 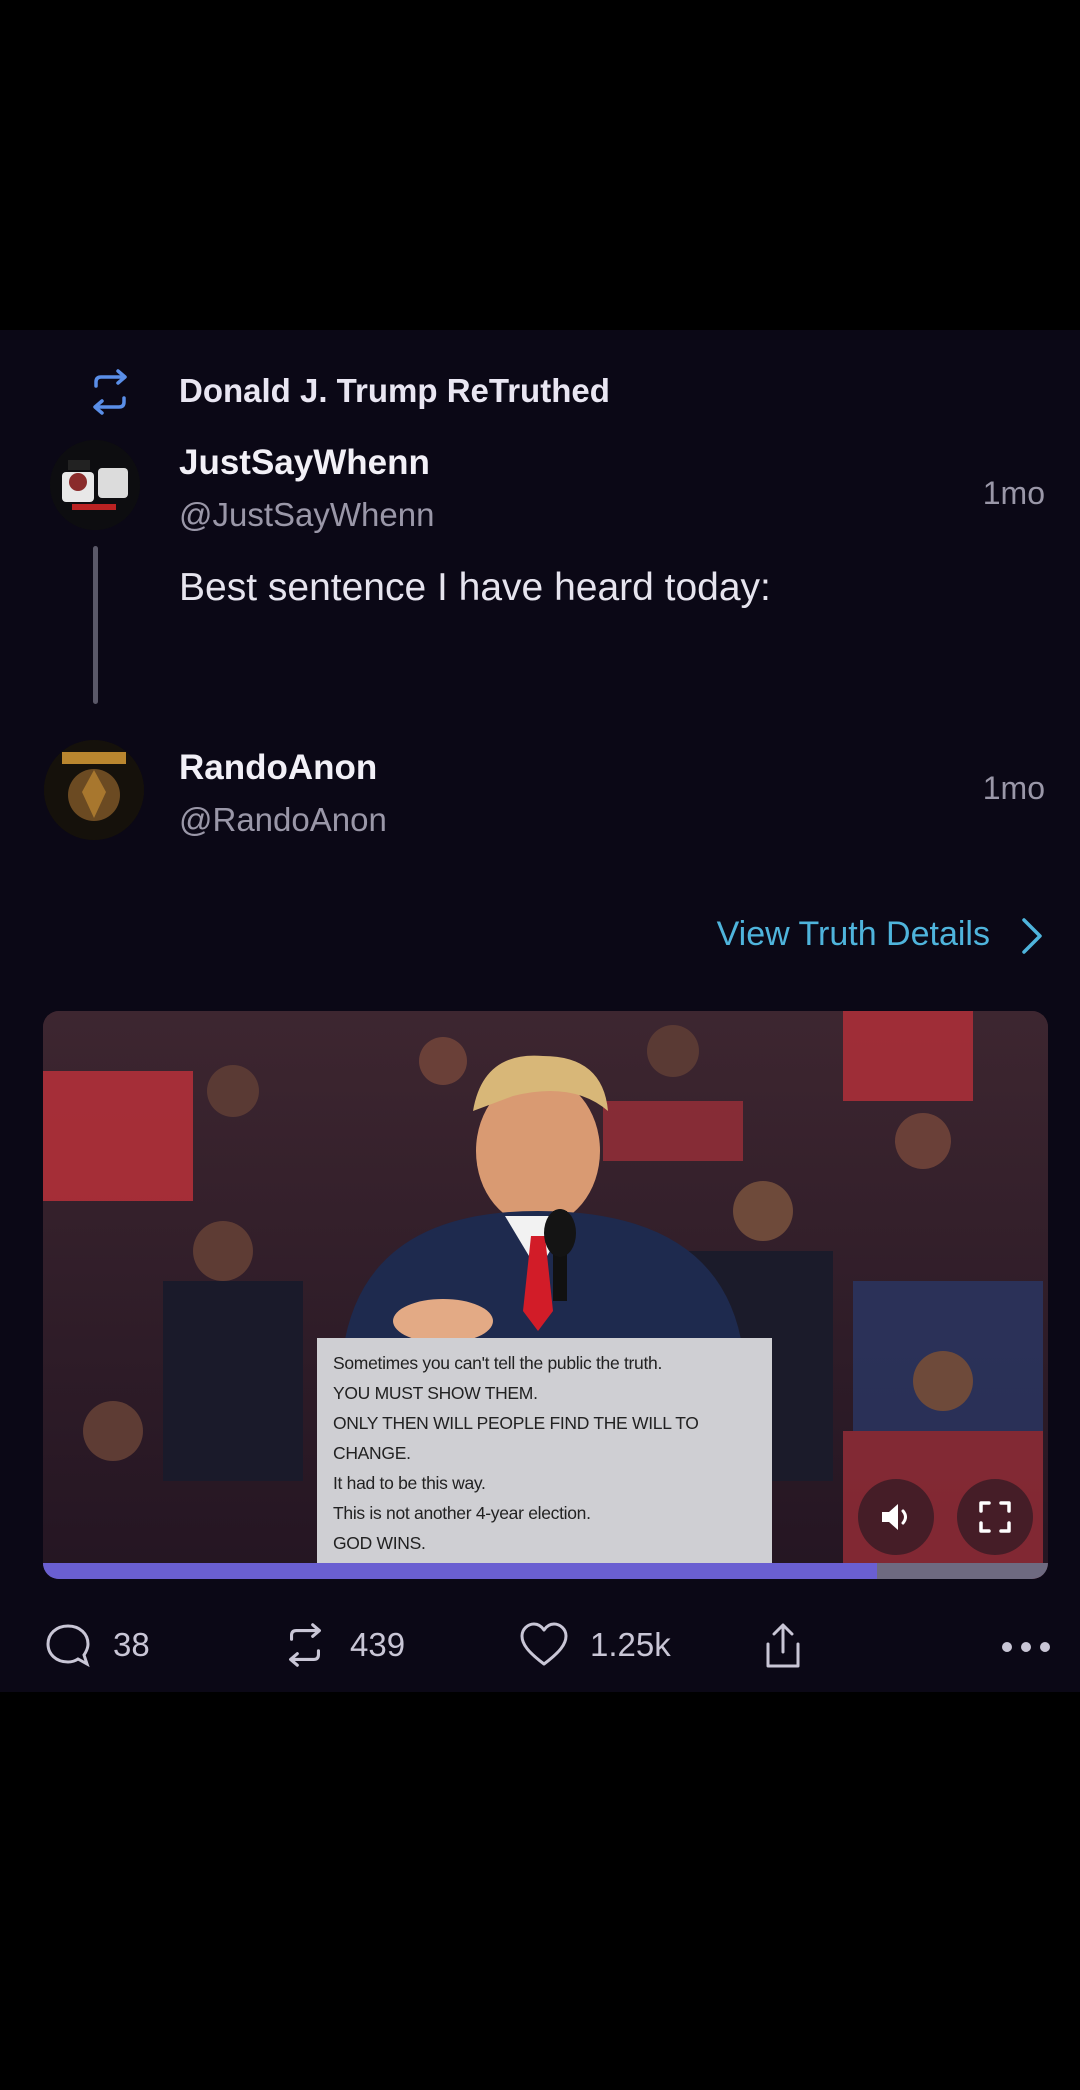 I want to click on reply-icon, so click(x=68, y=1646).